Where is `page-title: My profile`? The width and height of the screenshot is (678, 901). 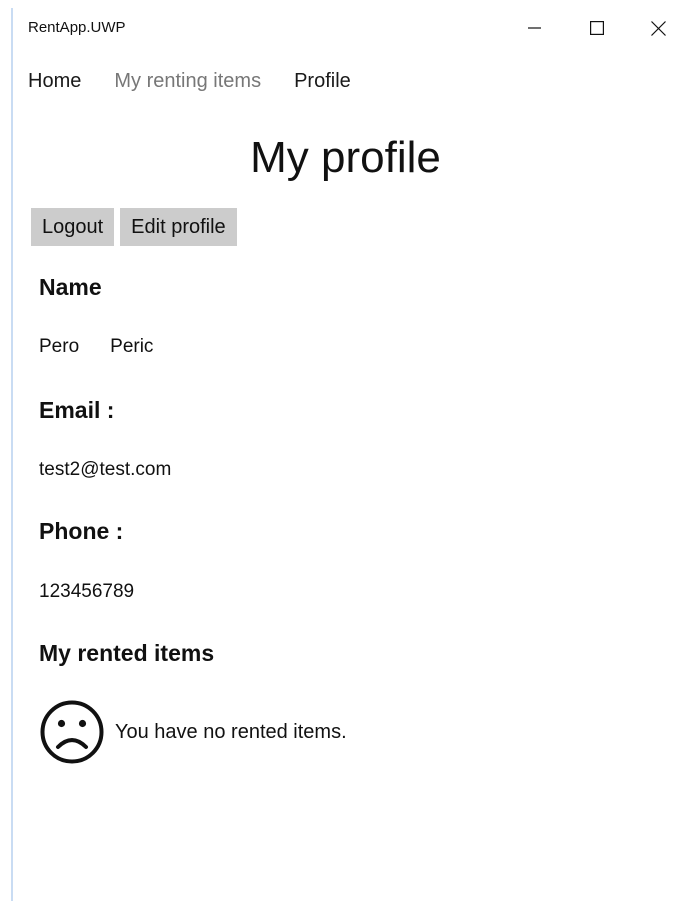 page-title: My profile is located at coordinates (345, 157).